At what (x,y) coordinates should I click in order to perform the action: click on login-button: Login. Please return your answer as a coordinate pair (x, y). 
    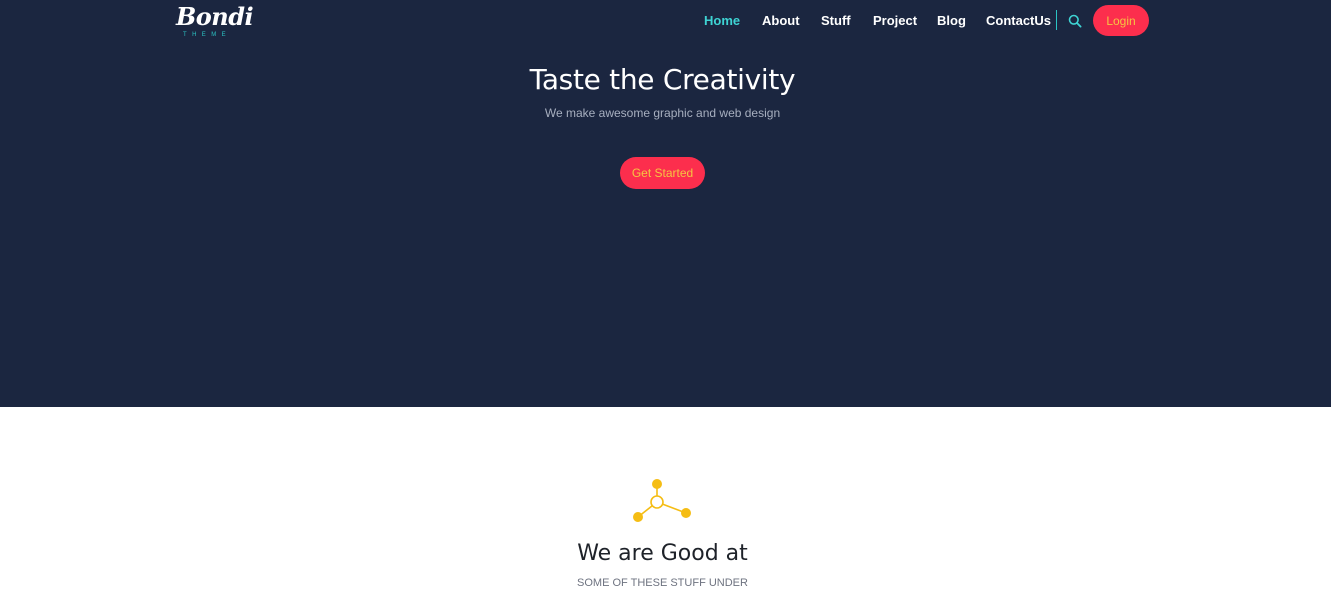
    Looking at the image, I should click on (1121, 20).